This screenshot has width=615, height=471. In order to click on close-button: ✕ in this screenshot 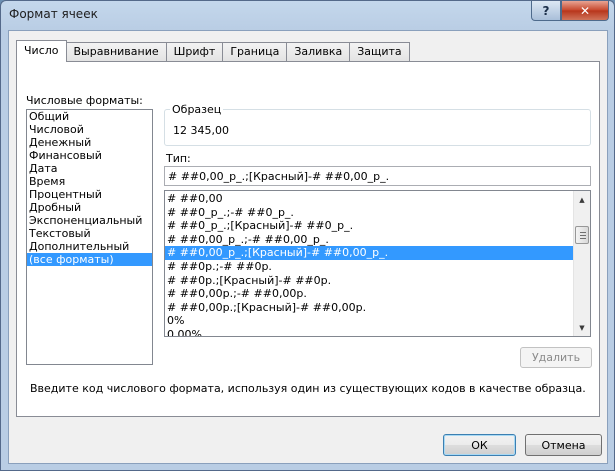, I will do `click(585, 11)`.